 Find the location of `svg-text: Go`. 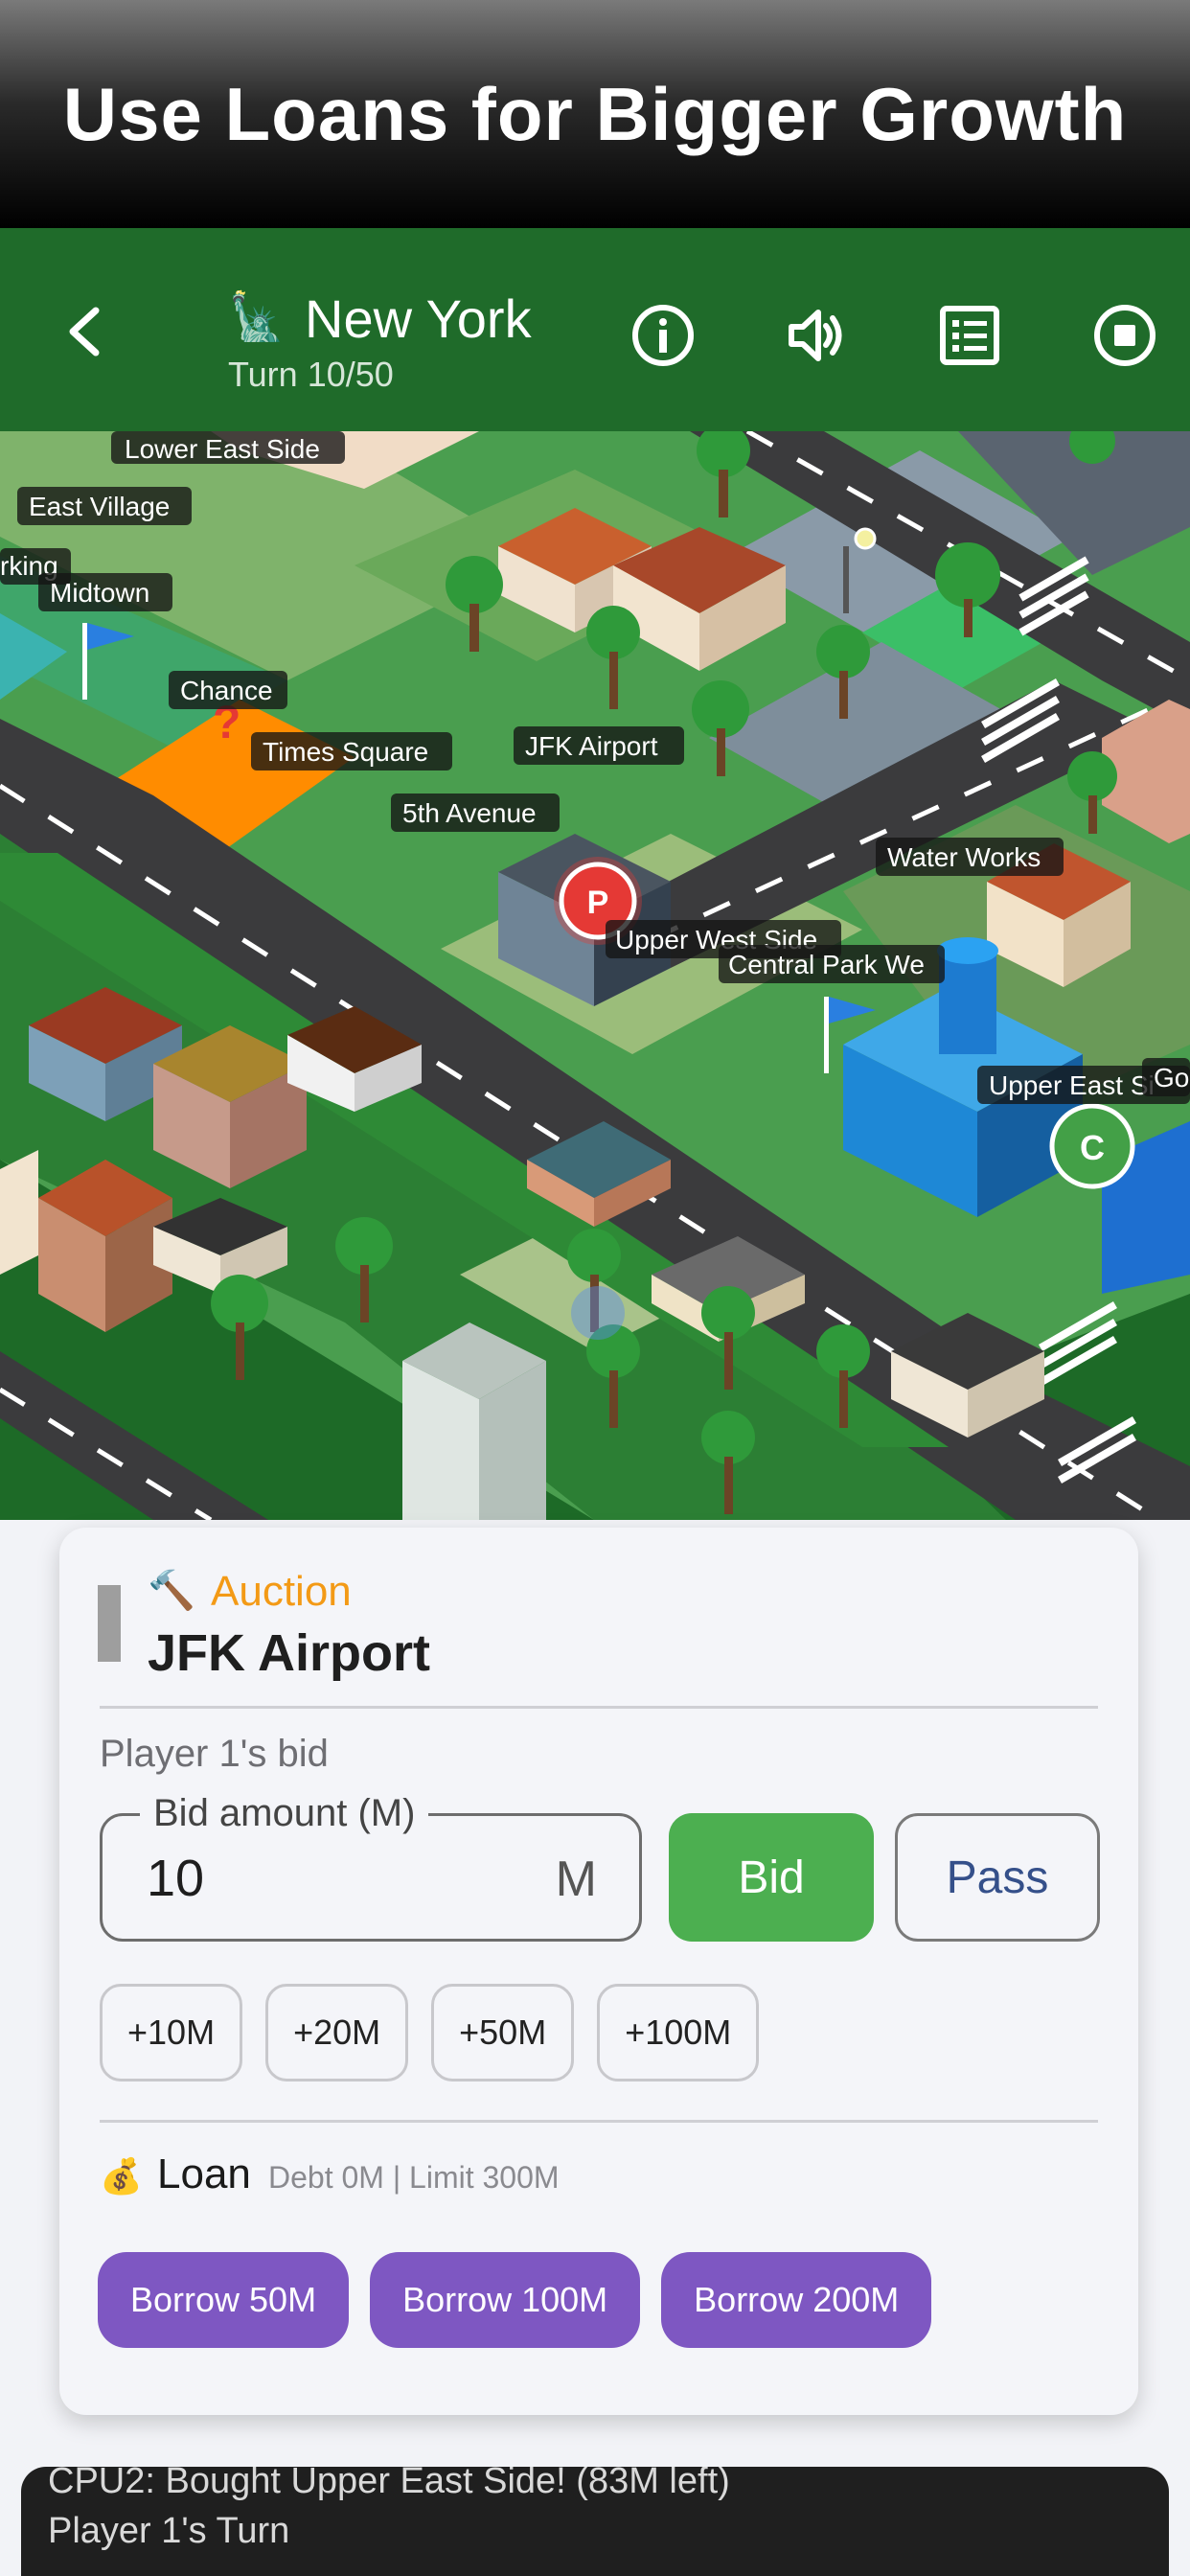

svg-text: Go is located at coordinates (1171, 1077).